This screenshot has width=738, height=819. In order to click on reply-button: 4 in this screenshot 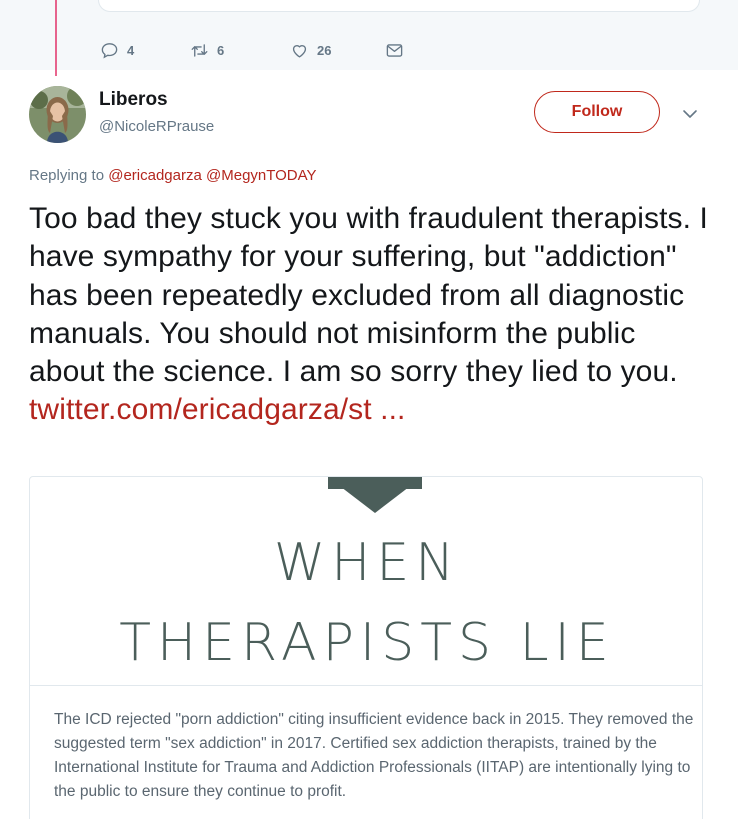, I will do `click(145, 50)`.